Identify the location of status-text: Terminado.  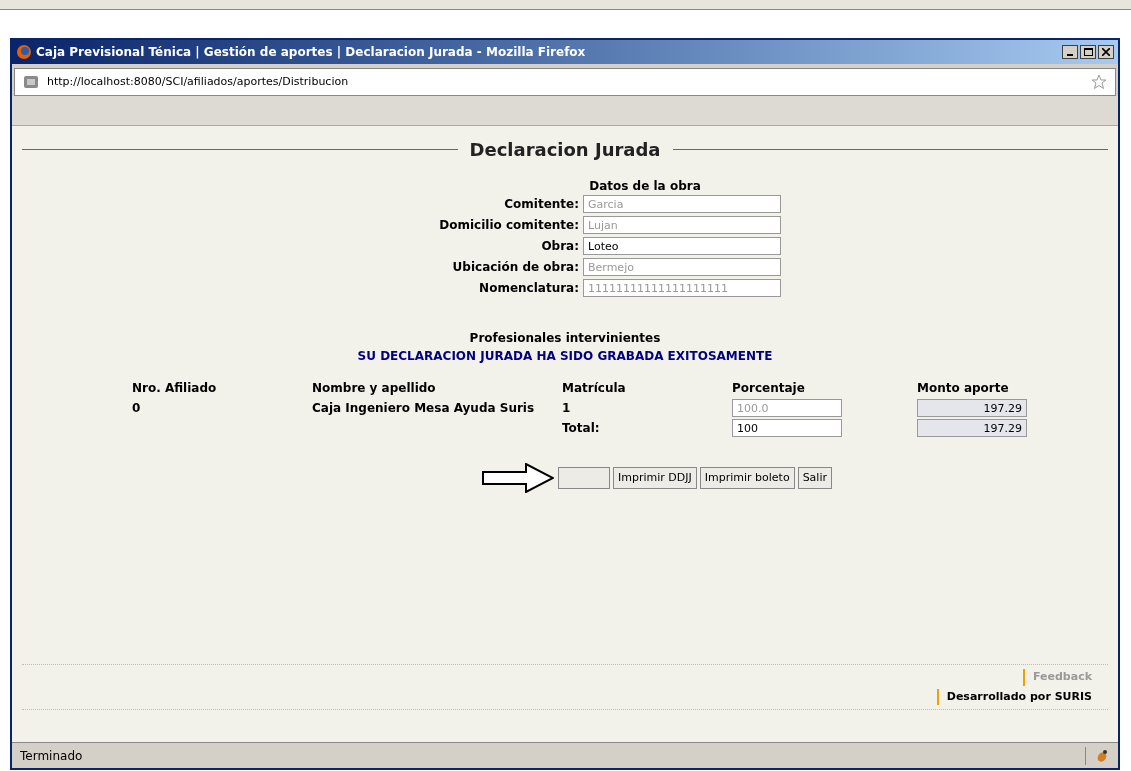
(549, 755).